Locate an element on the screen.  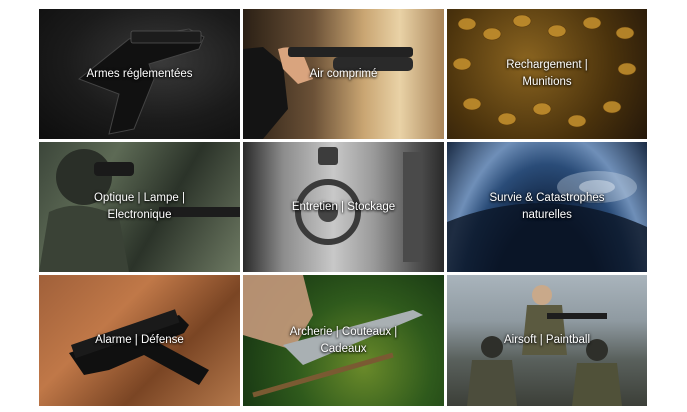
category-label: Armes réglementées is located at coordinates (139, 73).